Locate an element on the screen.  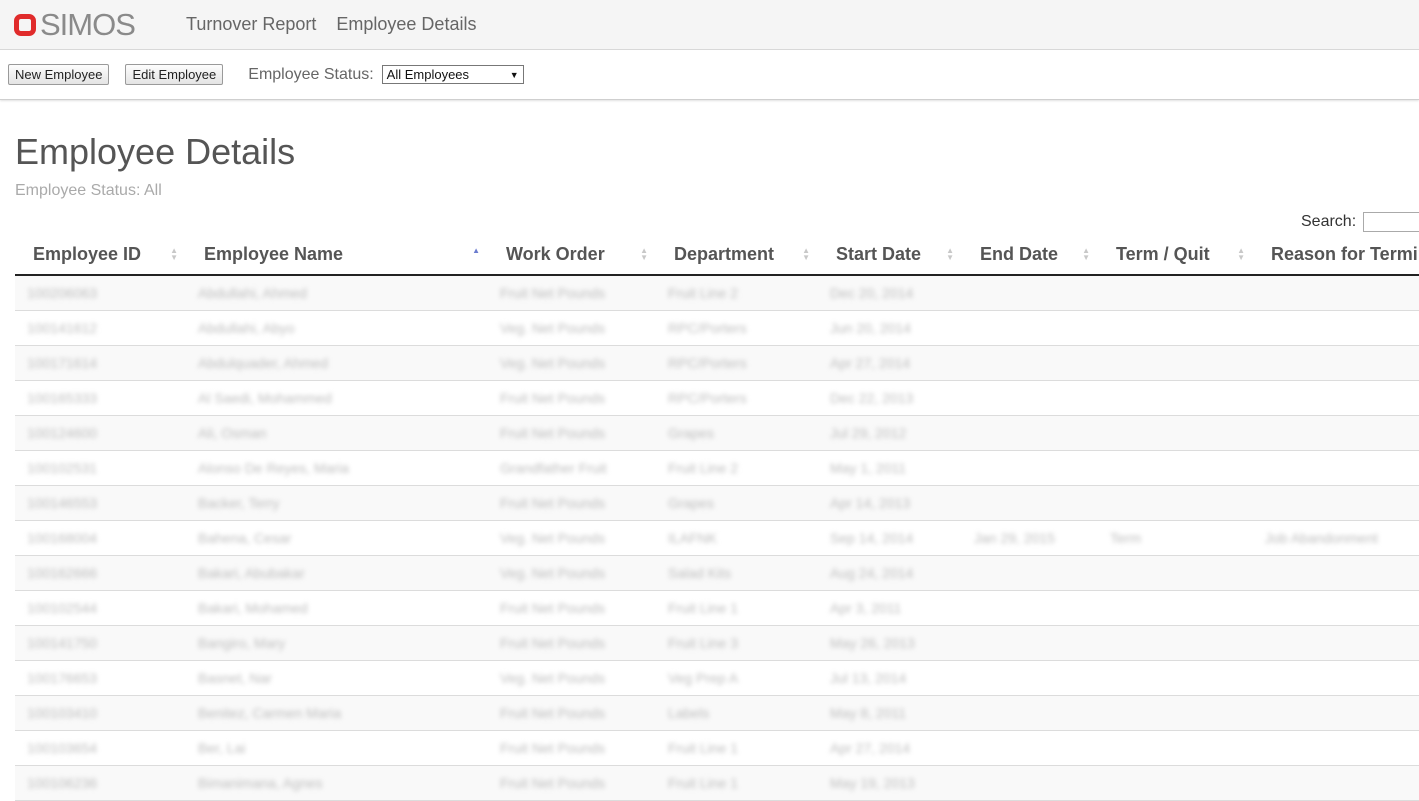
table-cell: Jul 29, 2012 is located at coordinates (890, 433).